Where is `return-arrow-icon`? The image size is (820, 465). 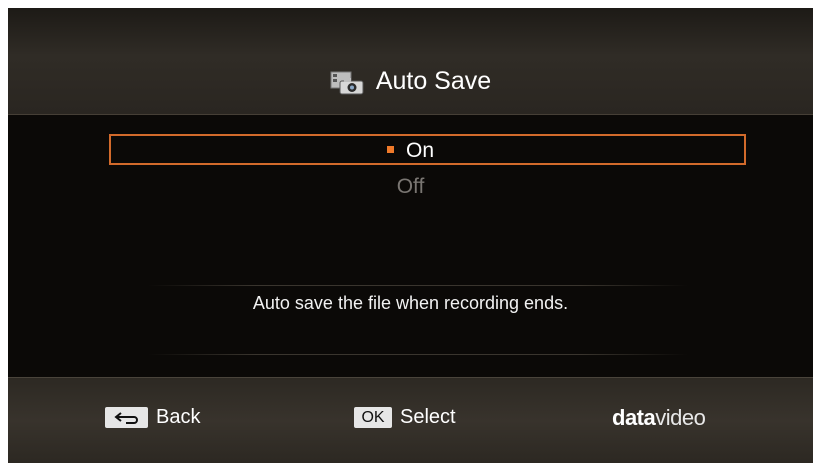 return-arrow-icon is located at coordinates (126, 417).